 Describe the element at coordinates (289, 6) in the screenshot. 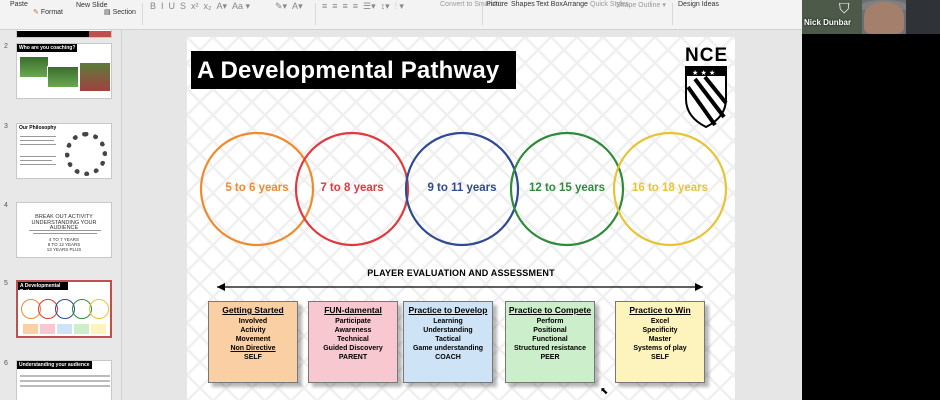

I see `text-color-icons: ✎▾ A▾` at that location.